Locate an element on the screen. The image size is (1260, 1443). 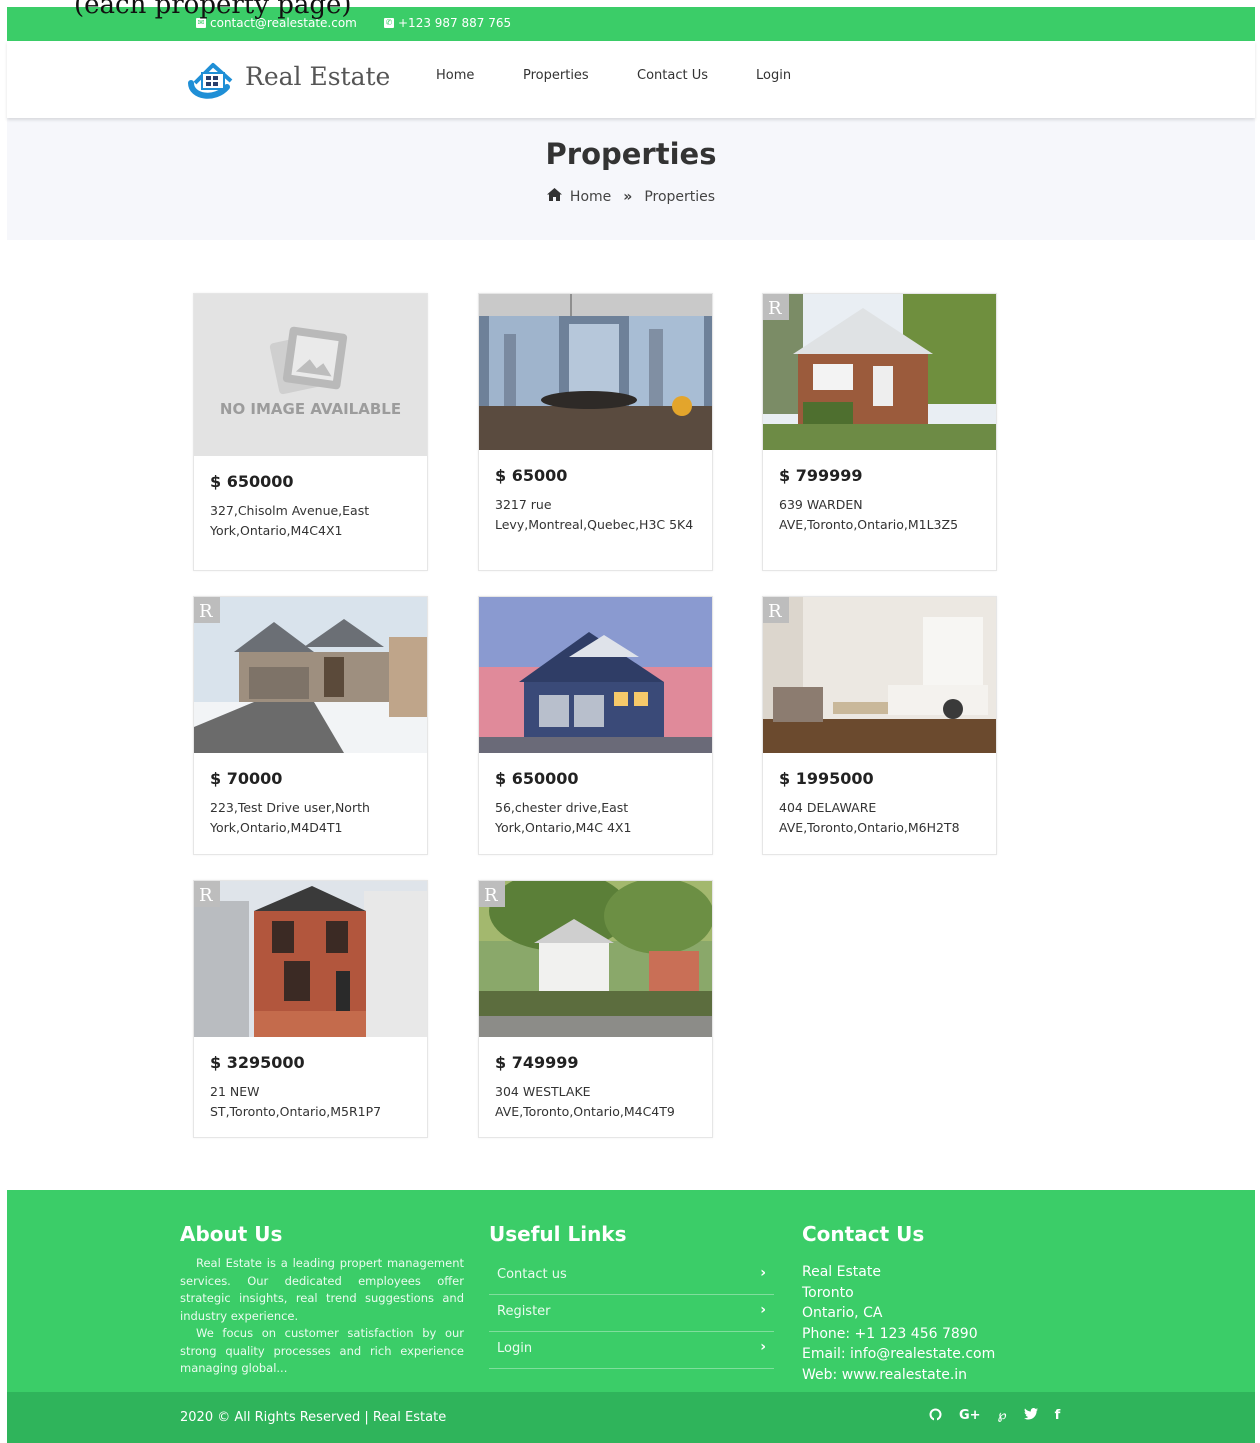
footer-about-title: About Us is located at coordinates (231, 1234).